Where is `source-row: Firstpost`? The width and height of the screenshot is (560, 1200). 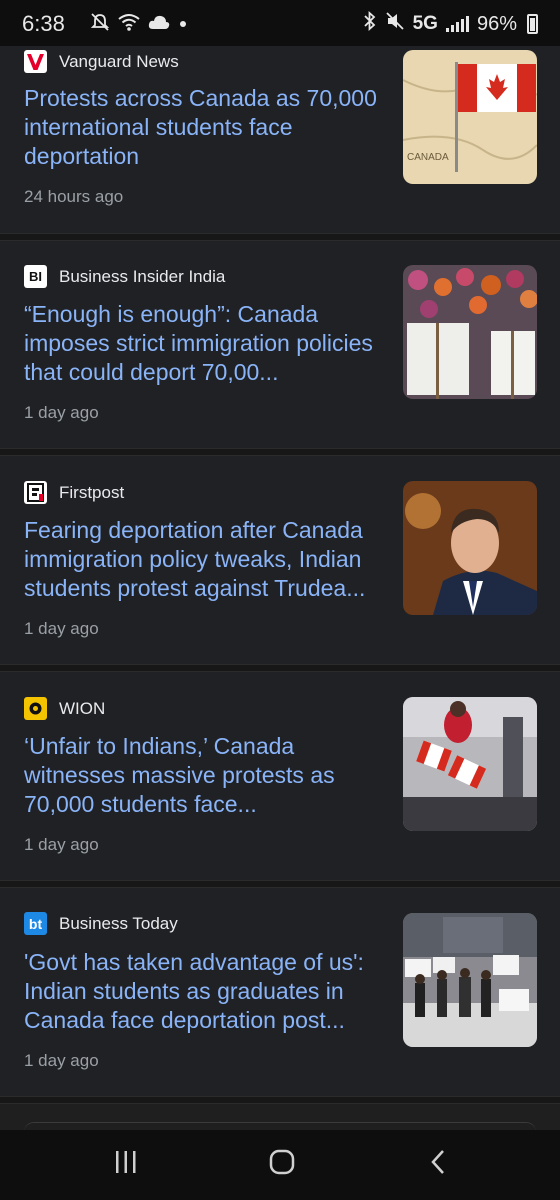 source-row: Firstpost is located at coordinates (74, 492).